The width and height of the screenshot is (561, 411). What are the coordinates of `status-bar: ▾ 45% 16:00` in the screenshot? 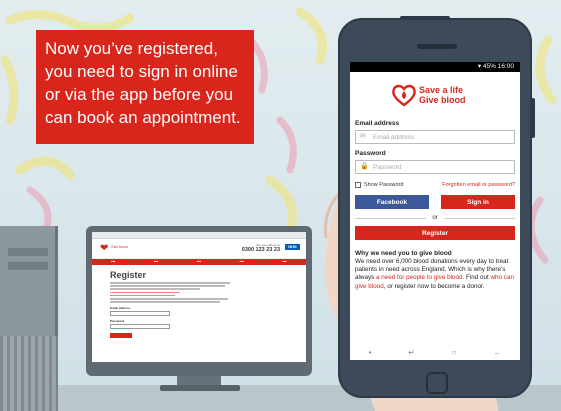 It's located at (435, 67).